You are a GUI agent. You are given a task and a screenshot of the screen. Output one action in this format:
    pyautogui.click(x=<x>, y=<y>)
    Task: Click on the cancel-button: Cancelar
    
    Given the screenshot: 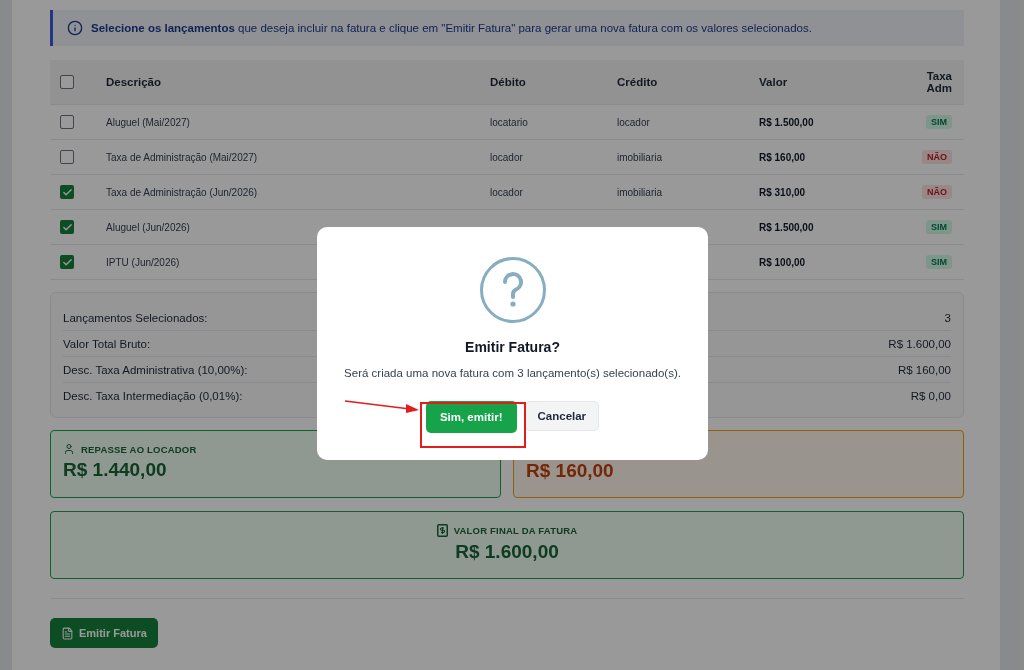 What is the action you would take?
    pyautogui.click(x=562, y=416)
    